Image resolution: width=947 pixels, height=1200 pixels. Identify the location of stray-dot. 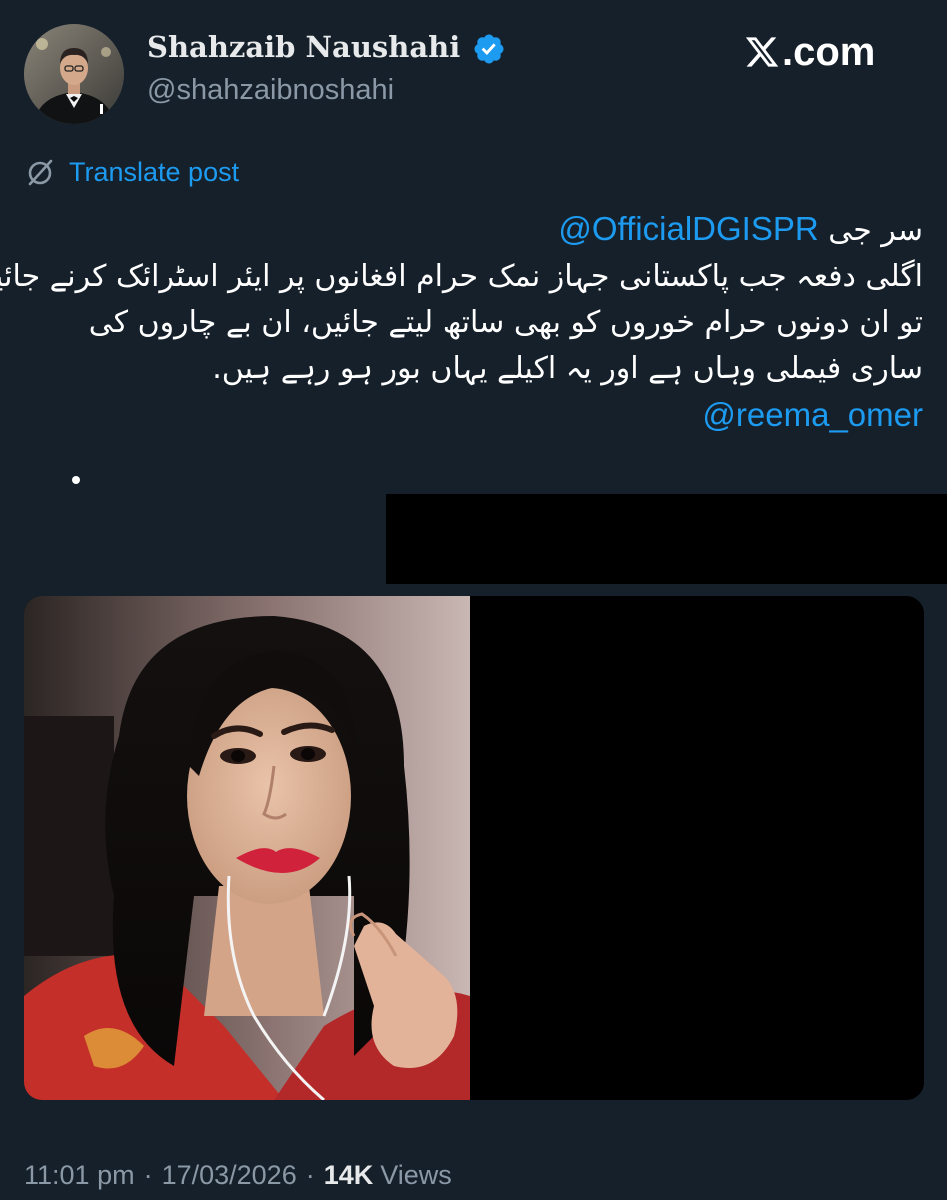
(76, 480).